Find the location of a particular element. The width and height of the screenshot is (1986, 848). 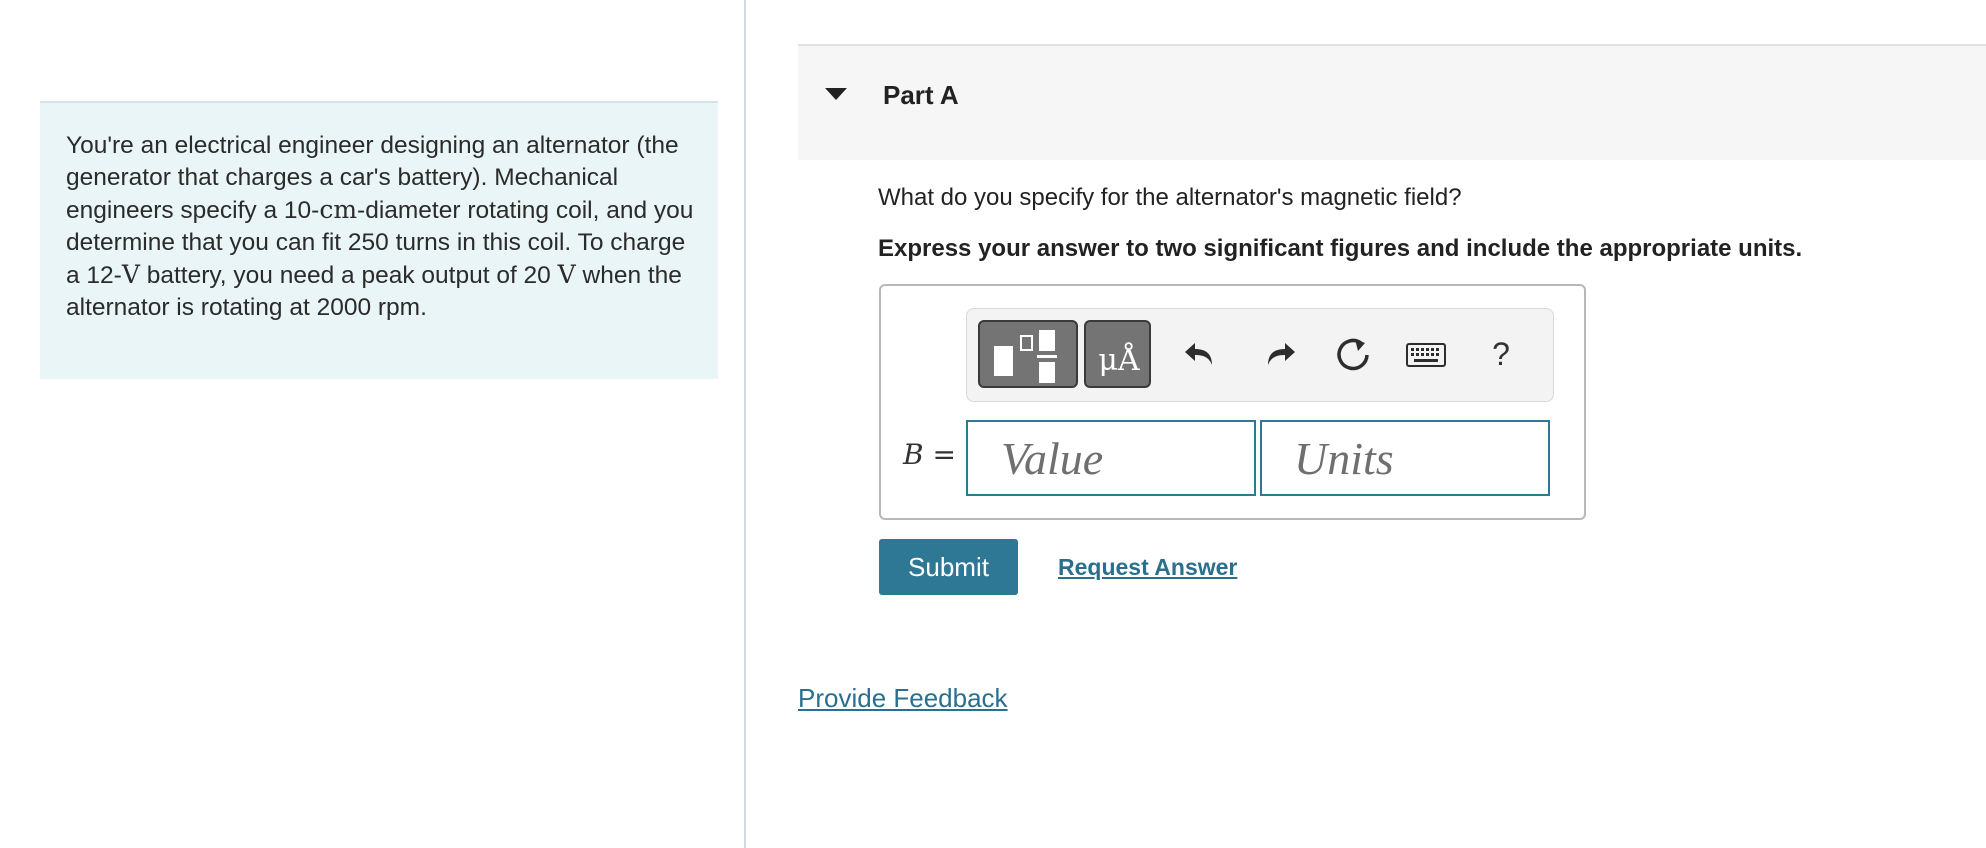

templates-button is located at coordinates (1028, 354).